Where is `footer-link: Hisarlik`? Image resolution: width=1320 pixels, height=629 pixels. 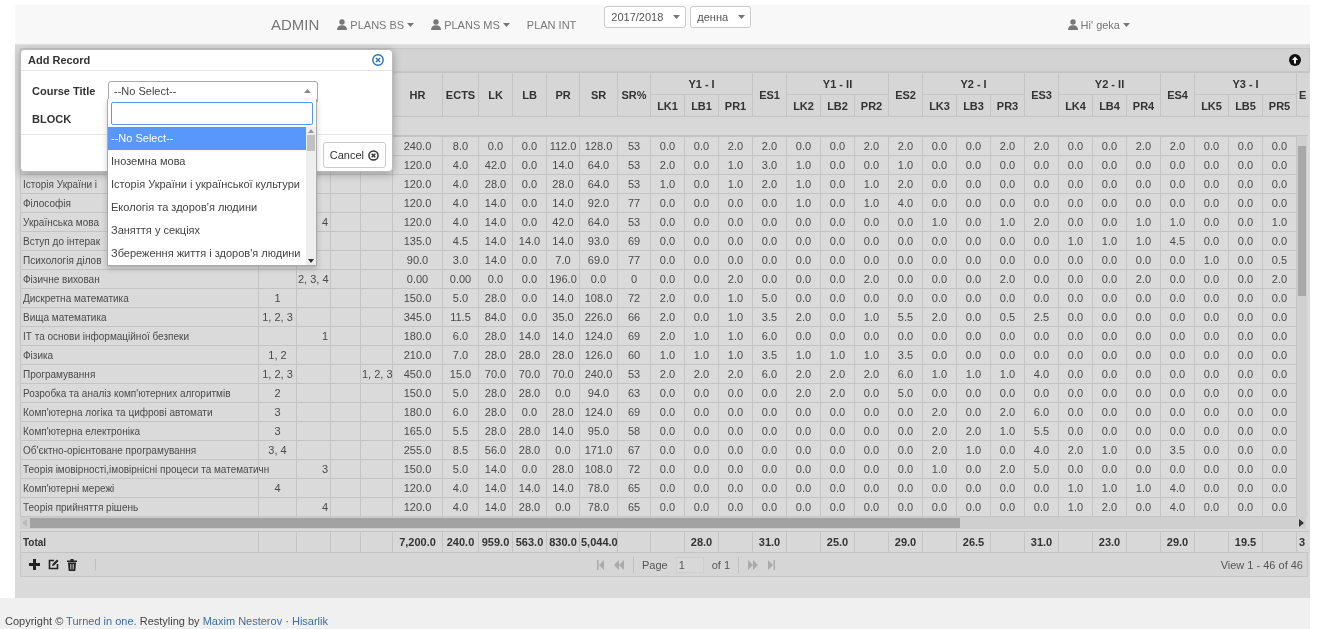
footer-link: Hisarlik is located at coordinates (309, 621).